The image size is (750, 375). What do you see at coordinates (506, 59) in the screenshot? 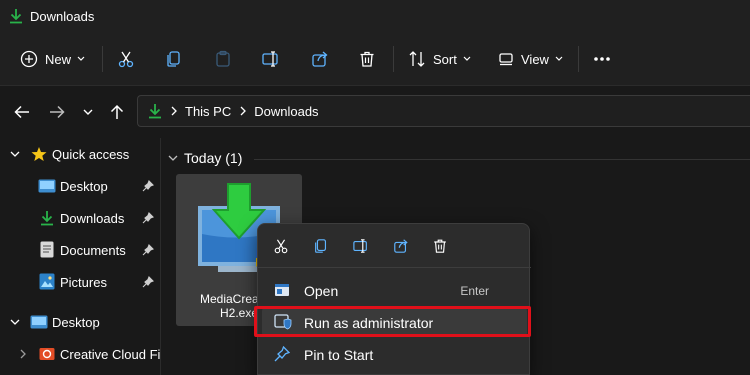
I see `view-icon` at bounding box center [506, 59].